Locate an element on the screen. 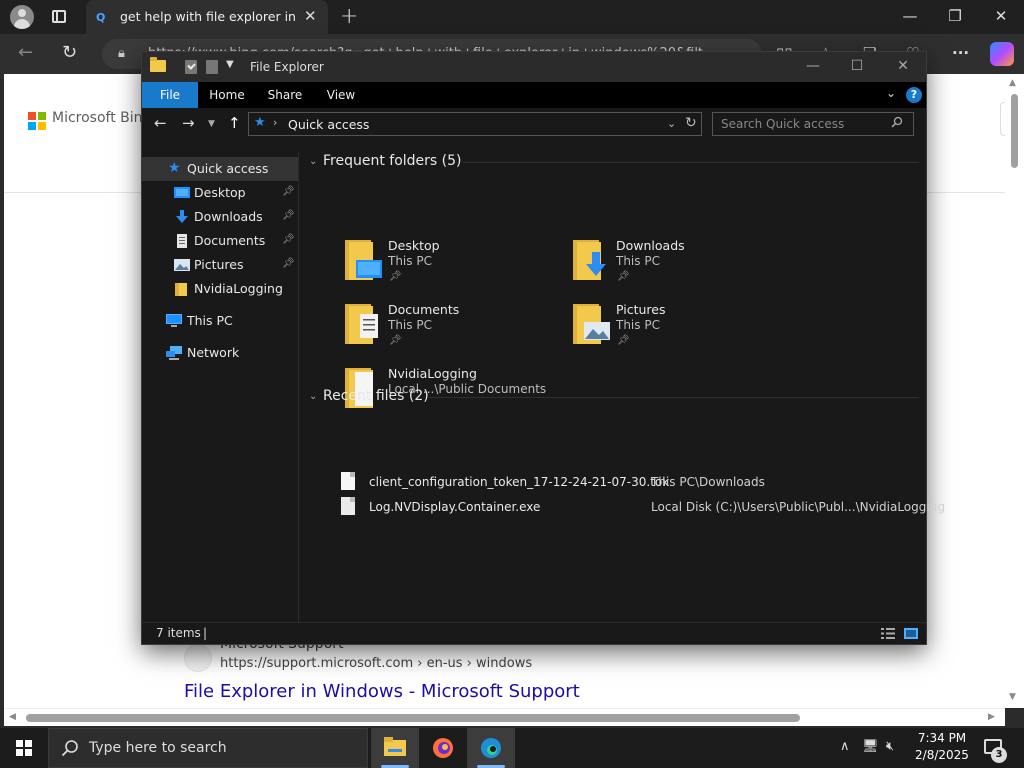 This screenshot has width=1024, height=768. tiles-view-icon is located at coordinates (911, 633).